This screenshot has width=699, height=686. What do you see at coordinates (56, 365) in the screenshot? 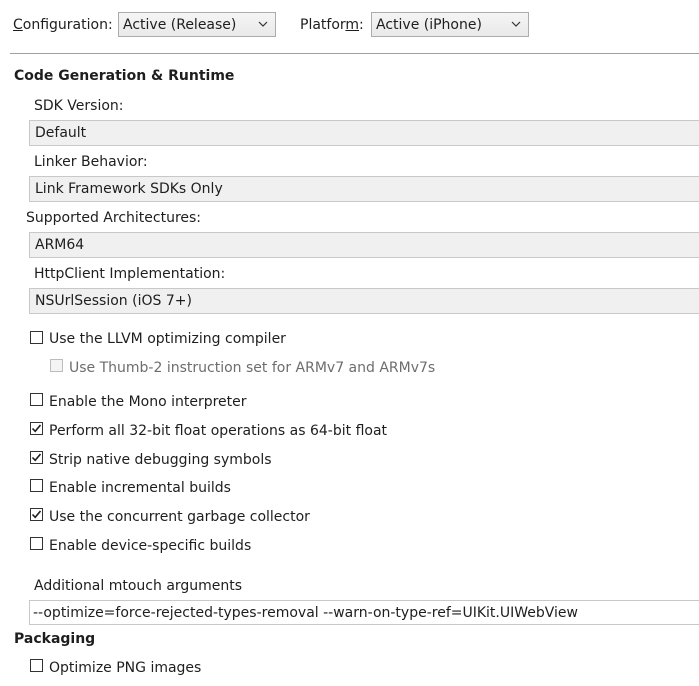
I see `thumb2-checkbox` at bounding box center [56, 365].